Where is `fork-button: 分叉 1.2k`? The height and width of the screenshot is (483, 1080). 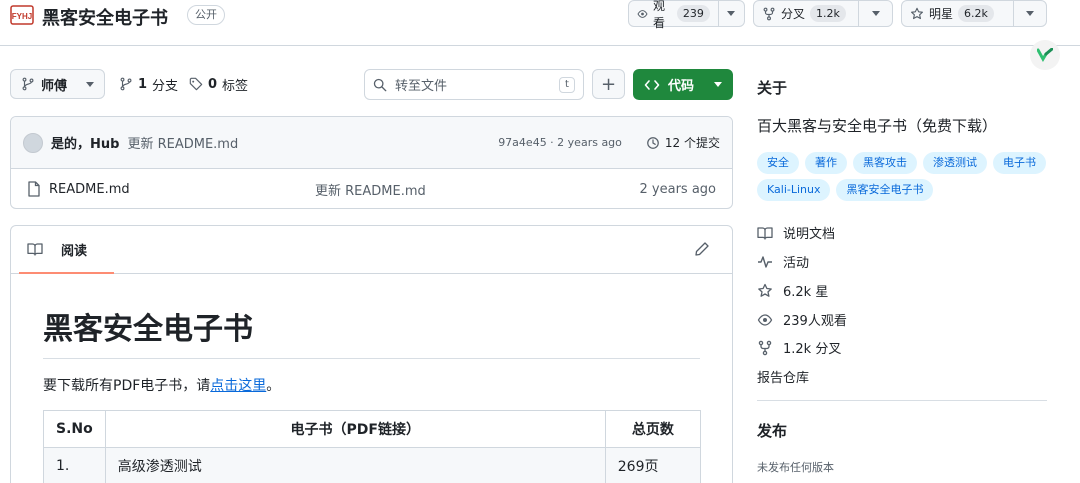 fork-button: 分叉 1.2k is located at coordinates (823, 13).